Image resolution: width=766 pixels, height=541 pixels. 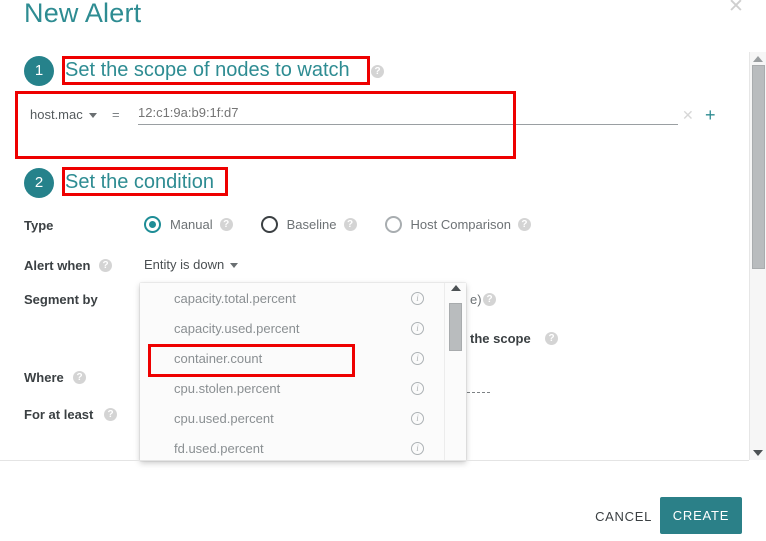 What do you see at coordinates (710, 115) in the screenshot?
I see `add-filter-icon: +` at bounding box center [710, 115].